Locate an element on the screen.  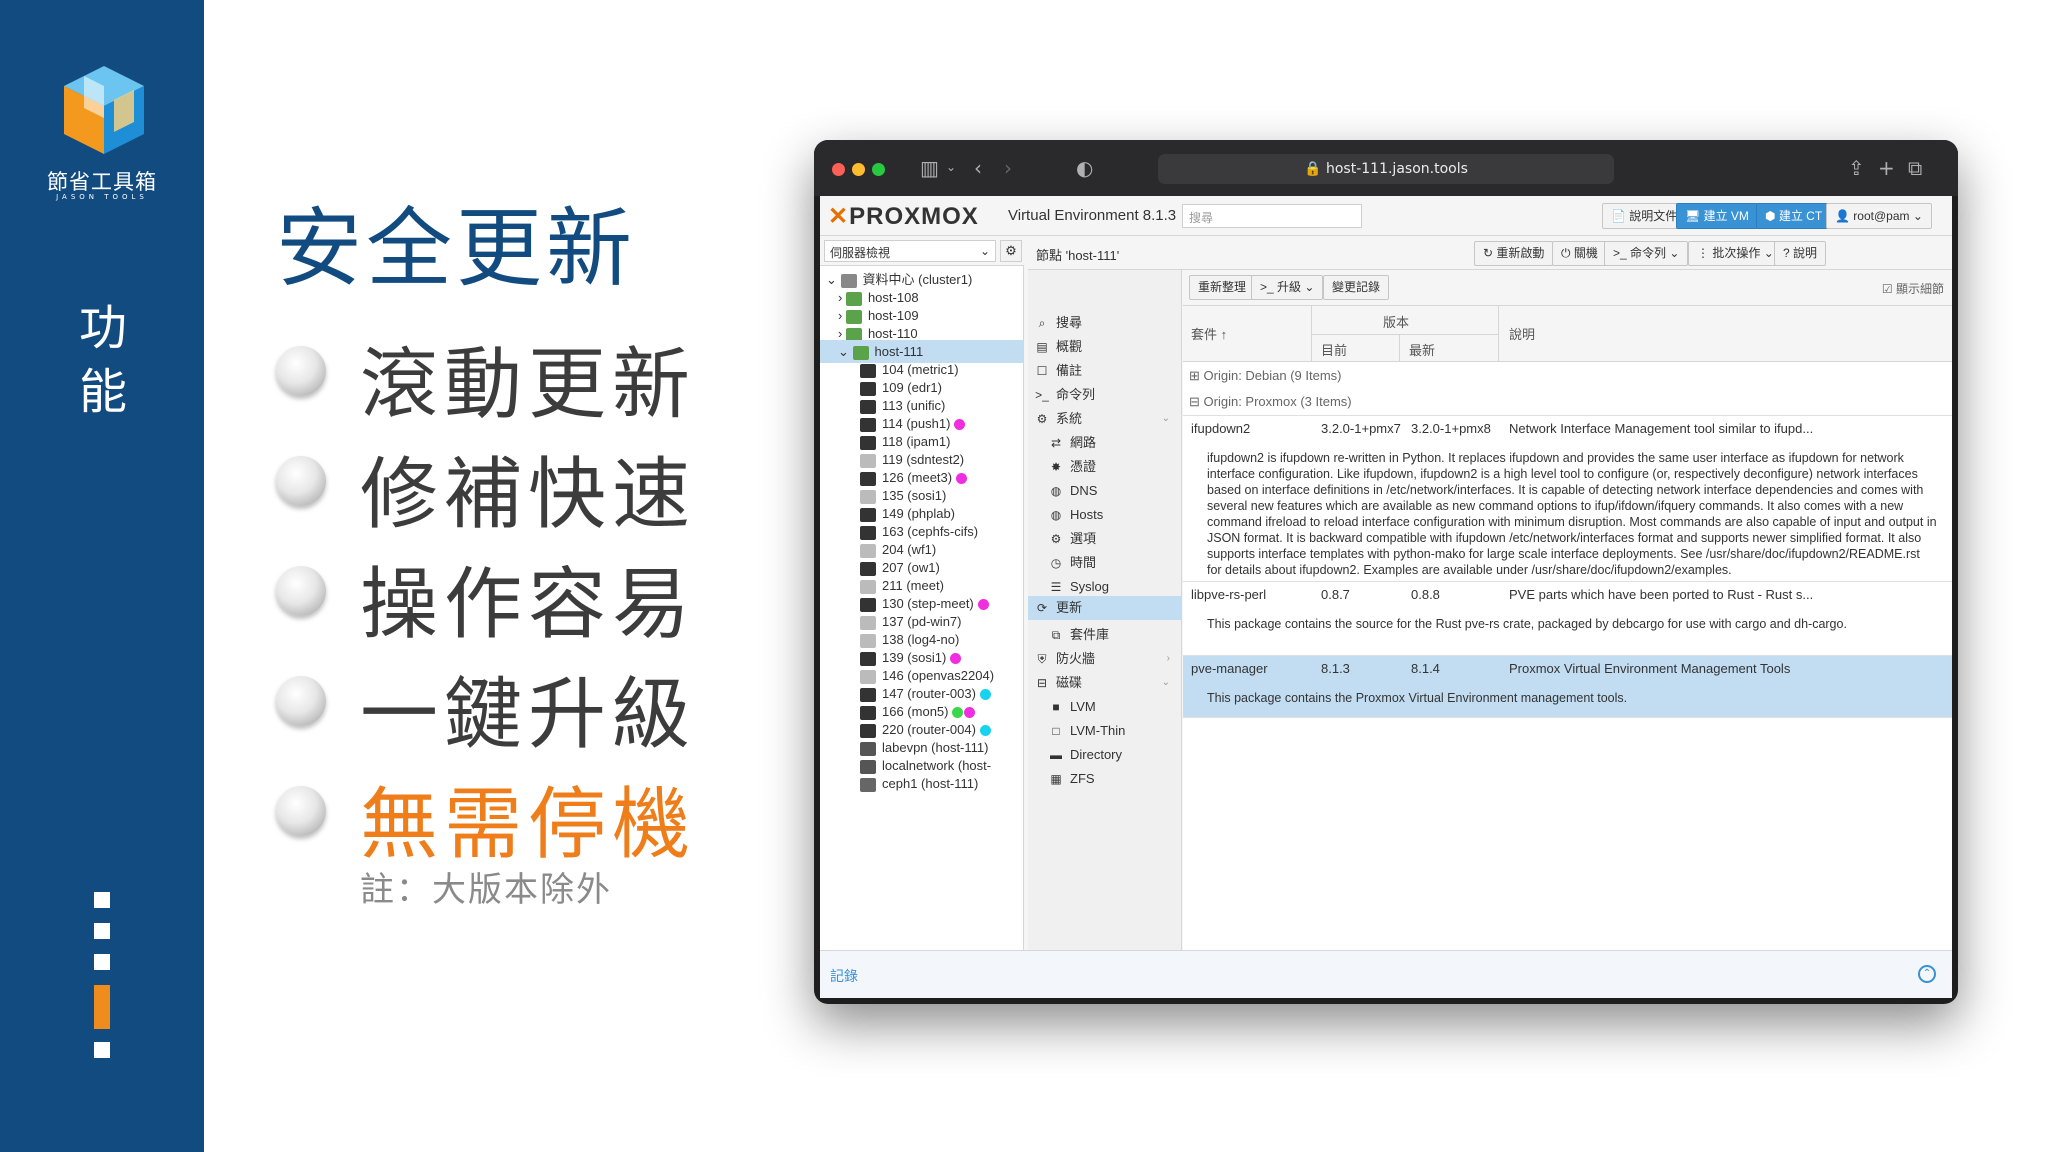
col-description: 說明 is located at coordinates (1522, 333).